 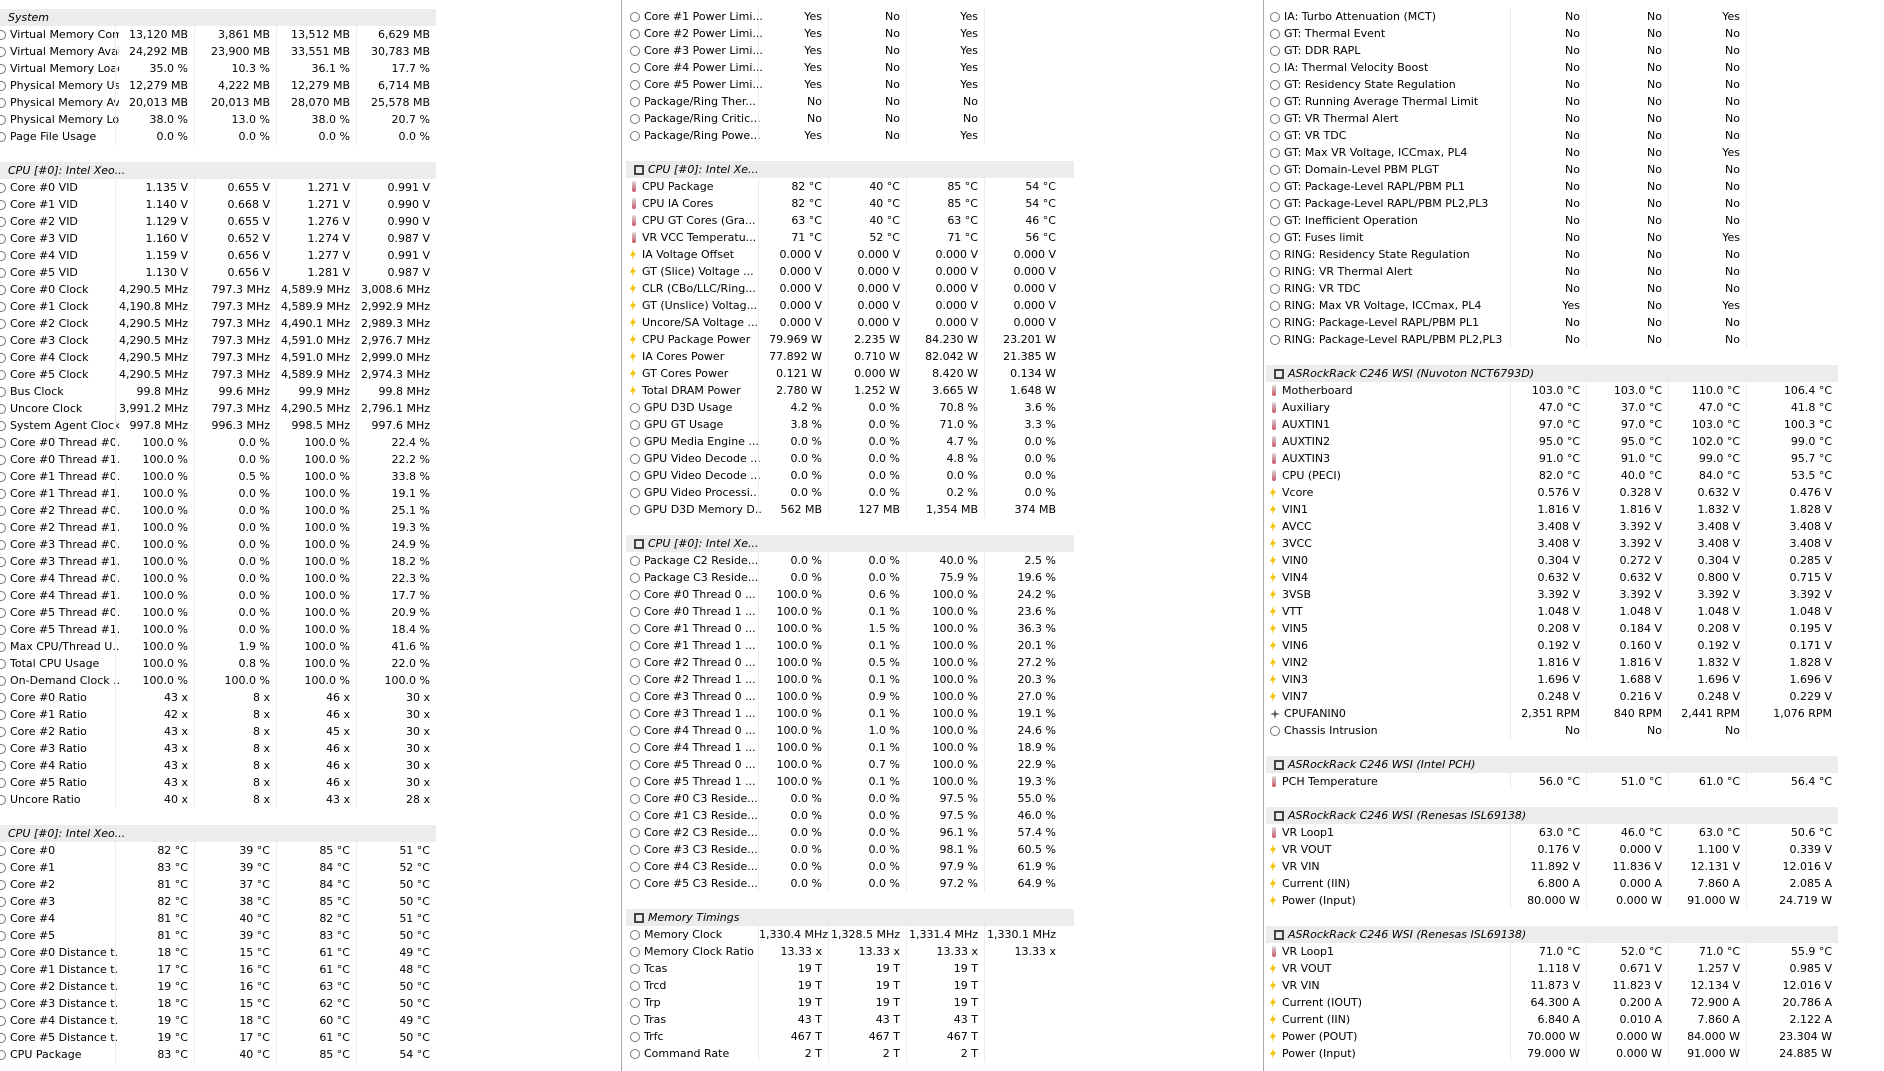 What do you see at coordinates (218, 918) in the screenshot?
I see `sensor-row: Core #4 81 °C 40 °C 82 °C 51 °C` at bounding box center [218, 918].